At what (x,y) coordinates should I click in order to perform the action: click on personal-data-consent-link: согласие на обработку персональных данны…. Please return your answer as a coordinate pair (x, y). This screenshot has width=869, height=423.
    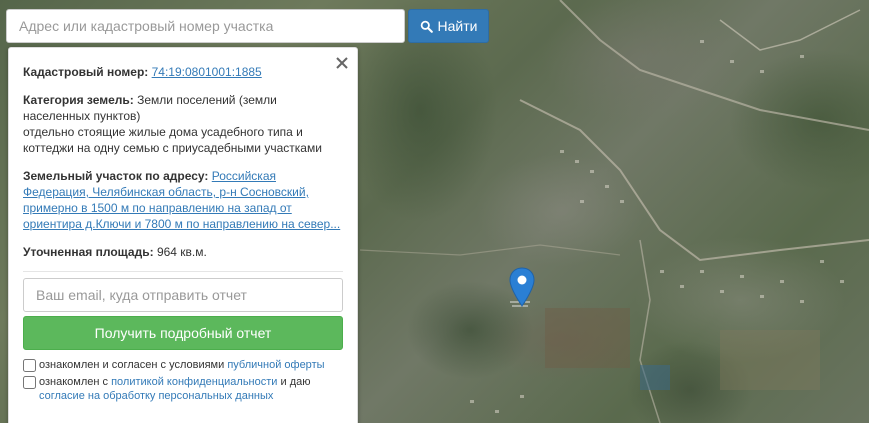
    Looking at the image, I should click on (156, 396).